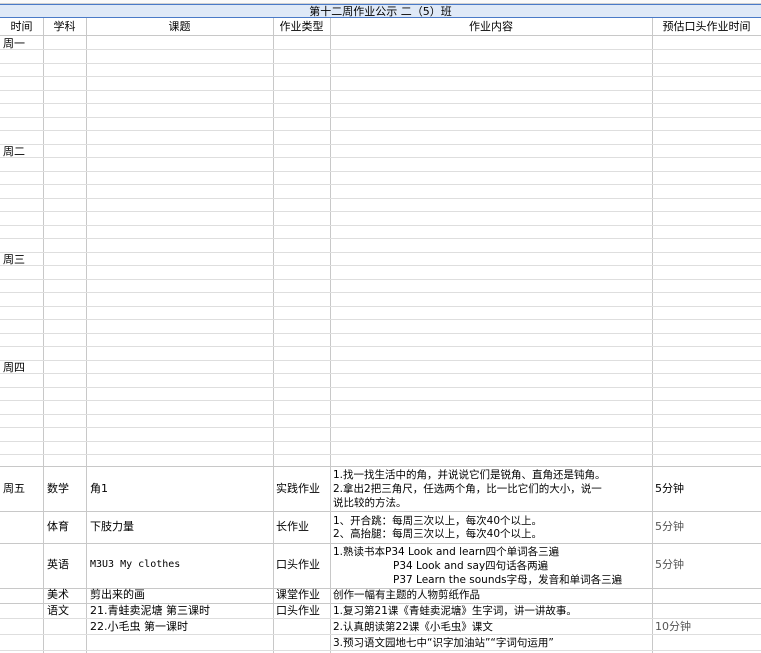 This screenshot has width=761, height=653. I want to click on english-content-line: P37 Learn the sounds字母，发音和单词各三遍, so click(507, 580).